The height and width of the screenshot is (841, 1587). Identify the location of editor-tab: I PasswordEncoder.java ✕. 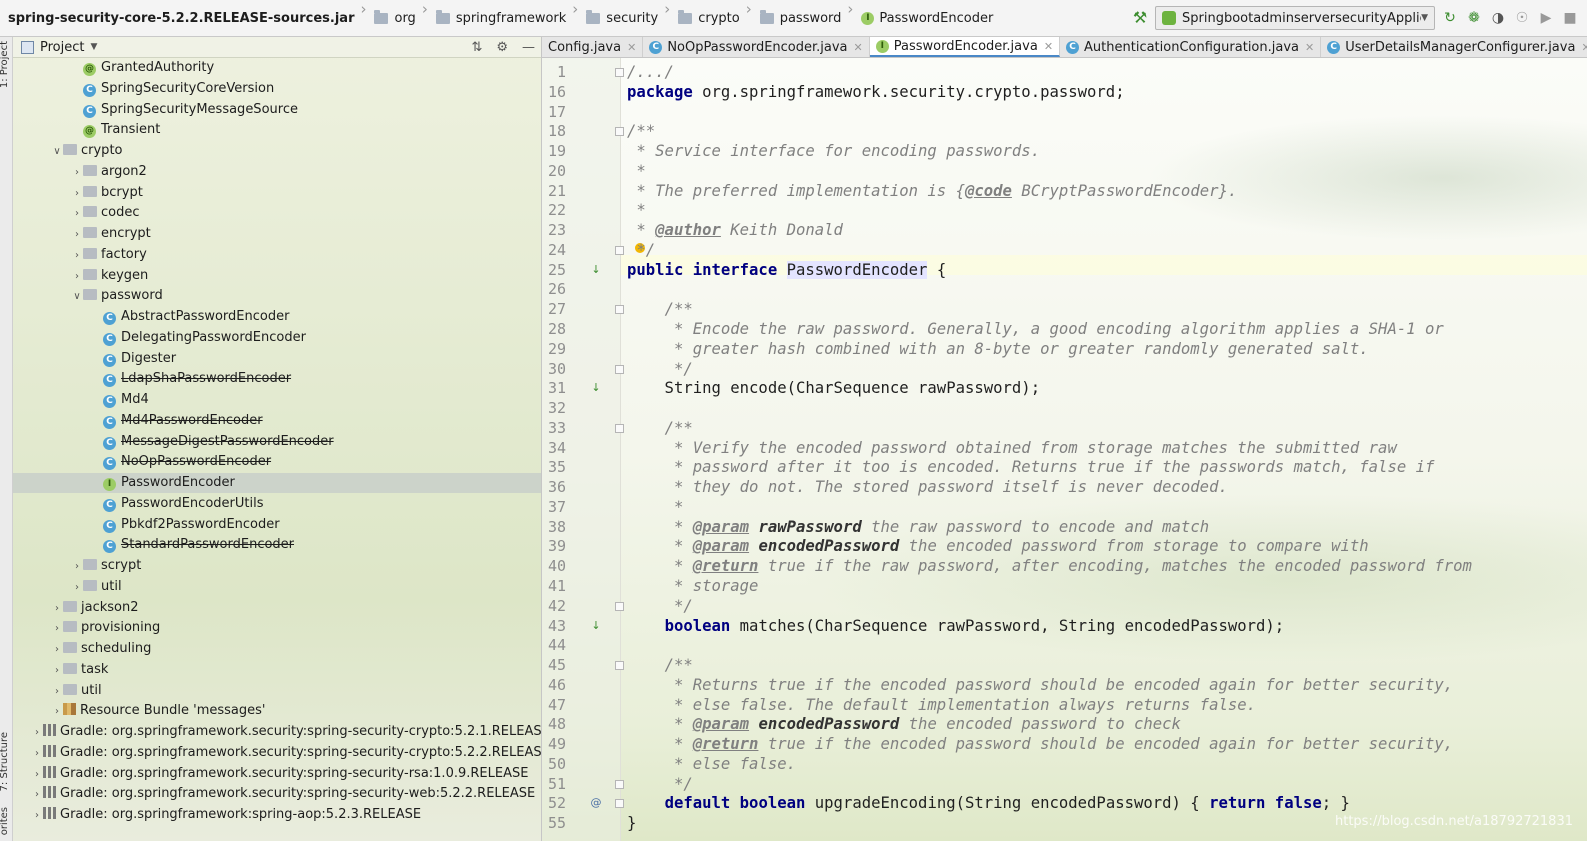
(965, 47).